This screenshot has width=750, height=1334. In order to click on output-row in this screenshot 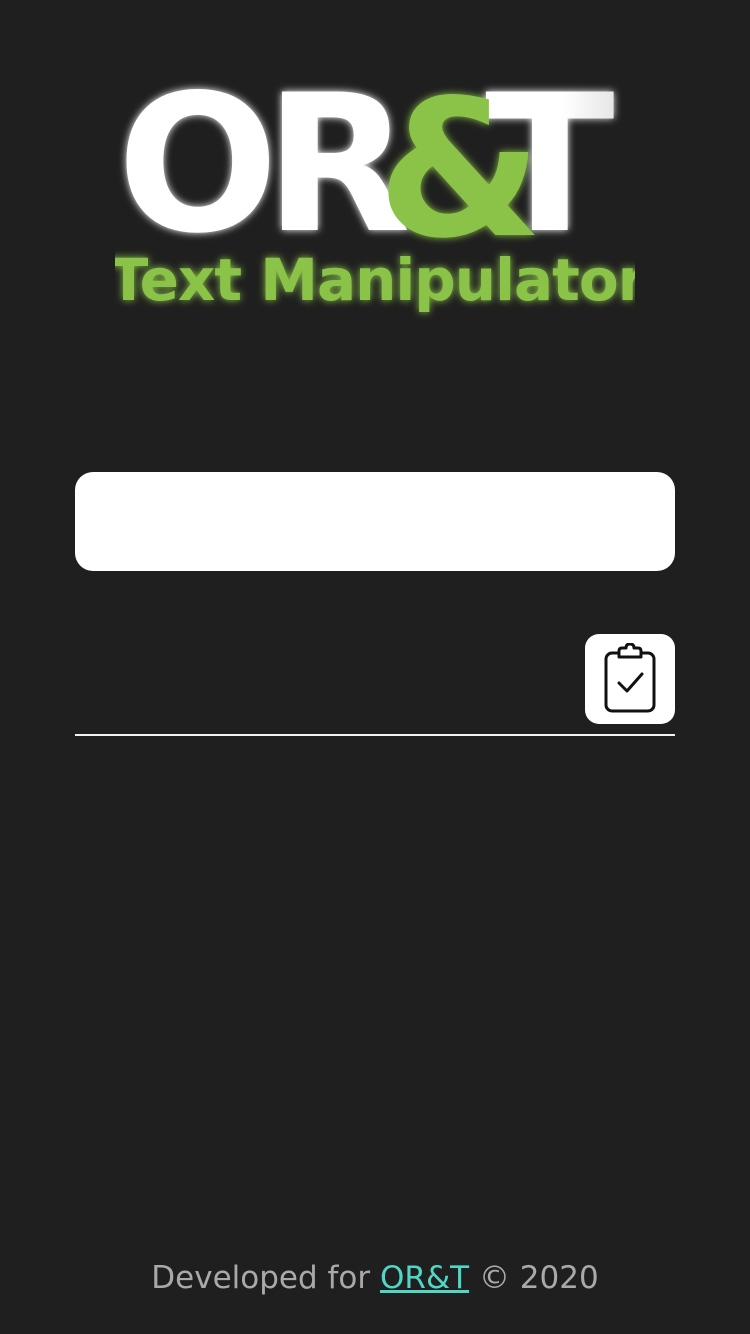, I will do `click(375, 685)`.